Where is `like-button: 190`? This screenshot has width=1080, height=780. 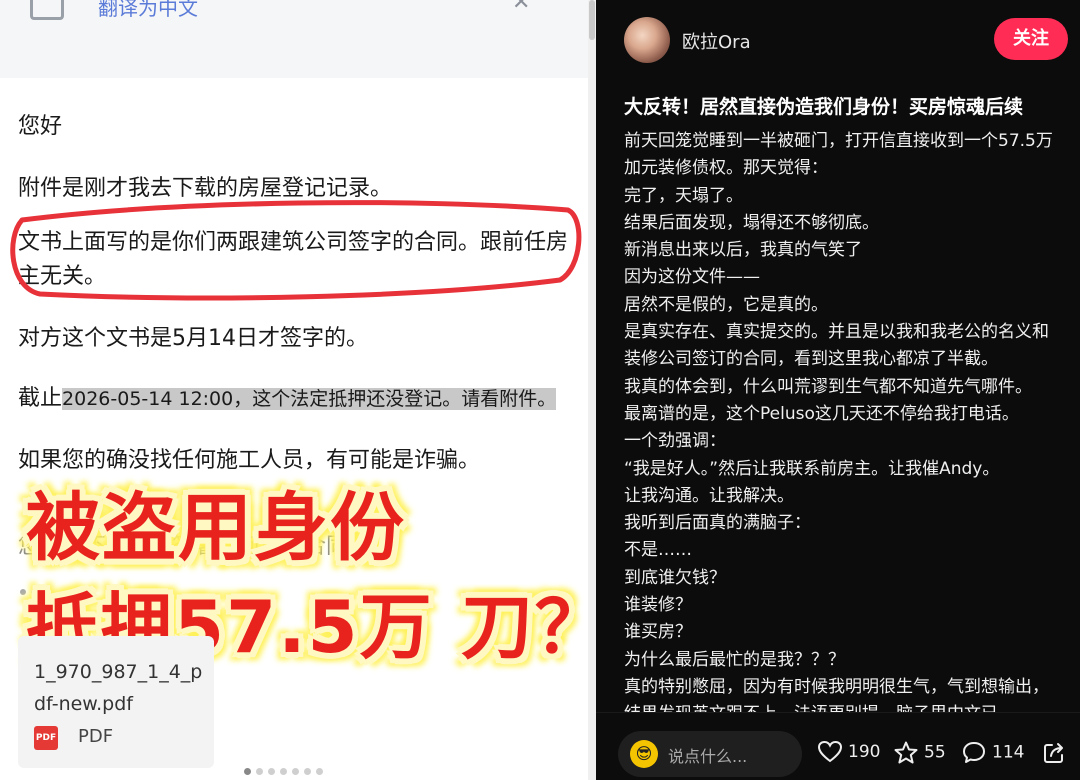 like-button: 190 is located at coordinates (849, 752).